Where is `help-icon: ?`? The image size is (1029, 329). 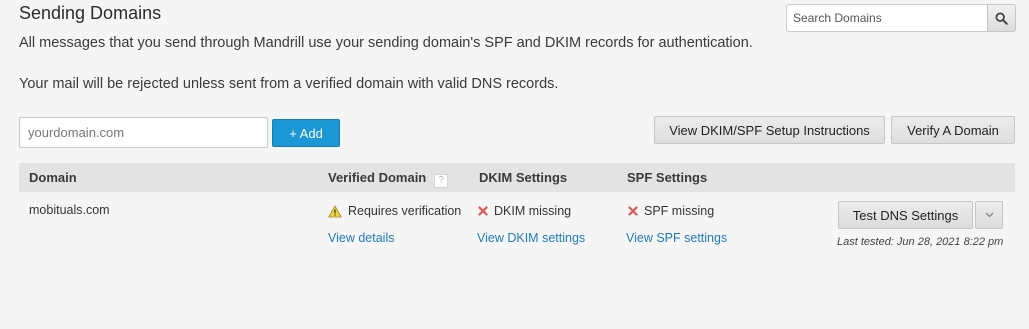
help-icon: ? is located at coordinates (441, 181).